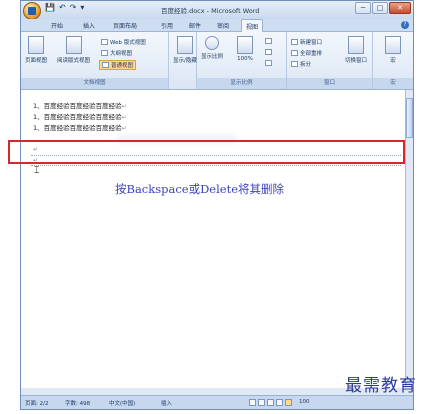 Image resolution: width=425 pixels, height=414 pixels. I want to click on redo-icon: ↷, so click(73, 7).